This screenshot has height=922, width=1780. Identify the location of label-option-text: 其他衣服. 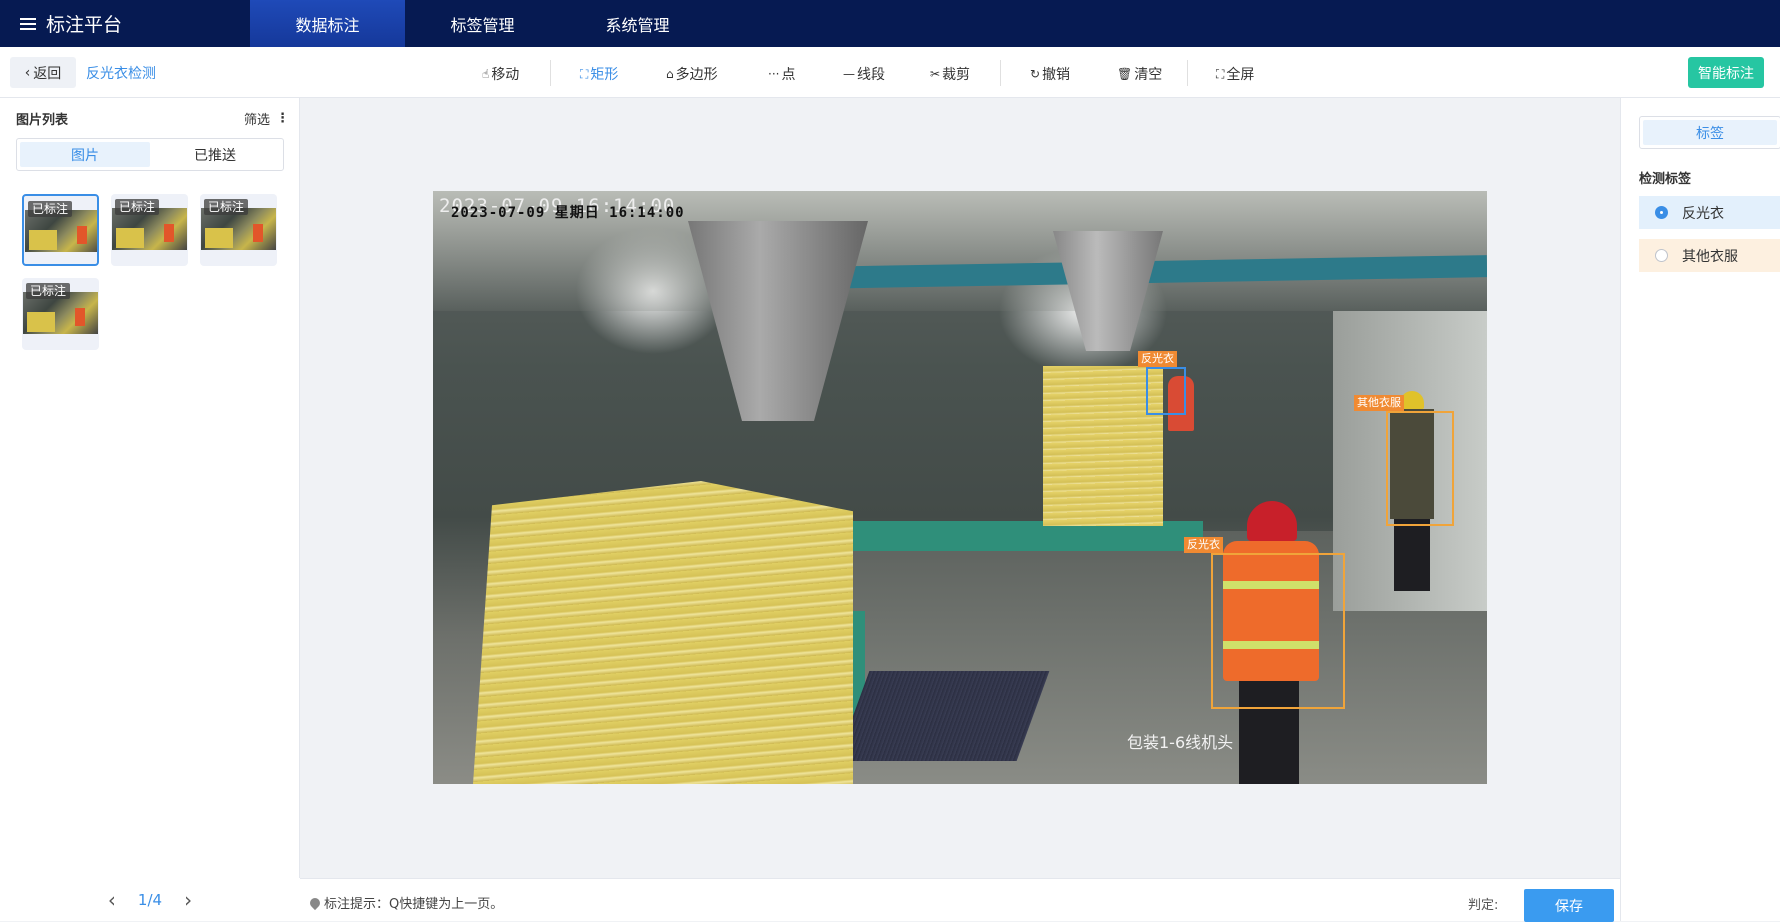
(1710, 256).